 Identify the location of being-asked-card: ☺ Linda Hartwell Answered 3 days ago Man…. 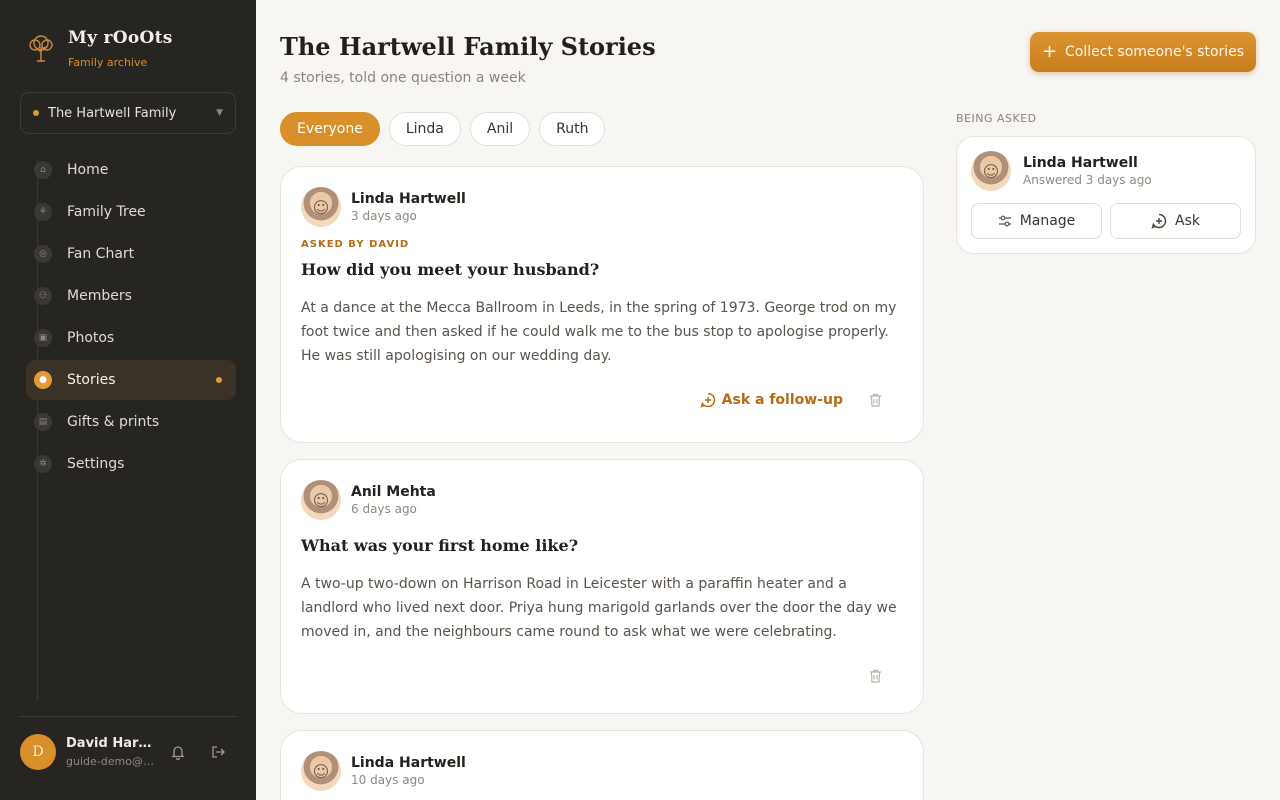
(1106, 195).